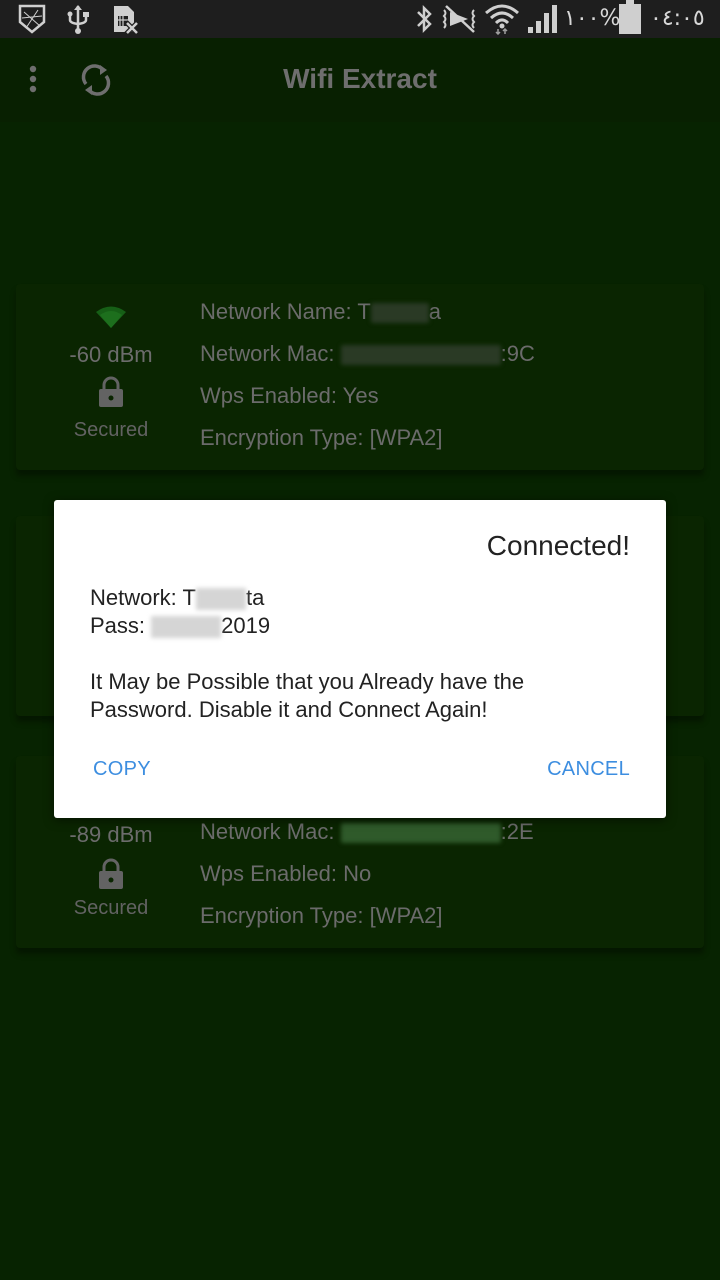 The height and width of the screenshot is (1280, 720). What do you see at coordinates (502, 19) in the screenshot?
I see `wifi-data-icon` at bounding box center [502, 19].